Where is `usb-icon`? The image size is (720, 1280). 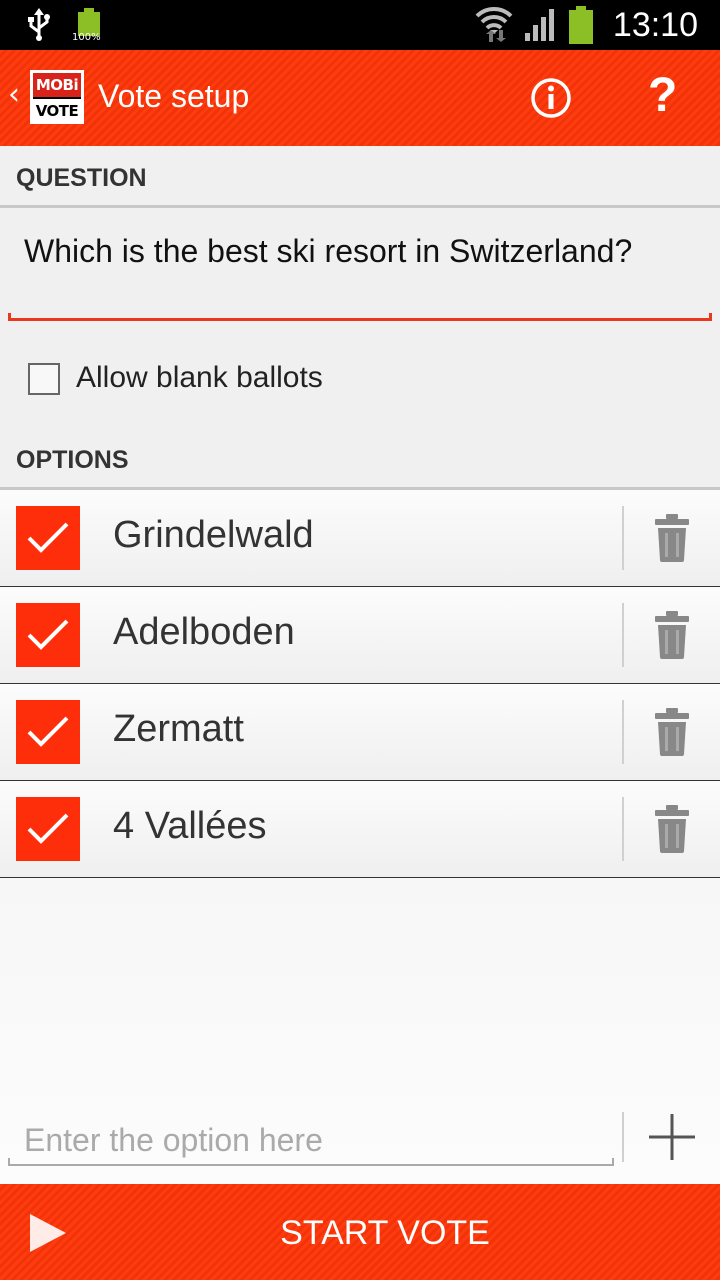
usb-icon is located at coordinates (39, 25).